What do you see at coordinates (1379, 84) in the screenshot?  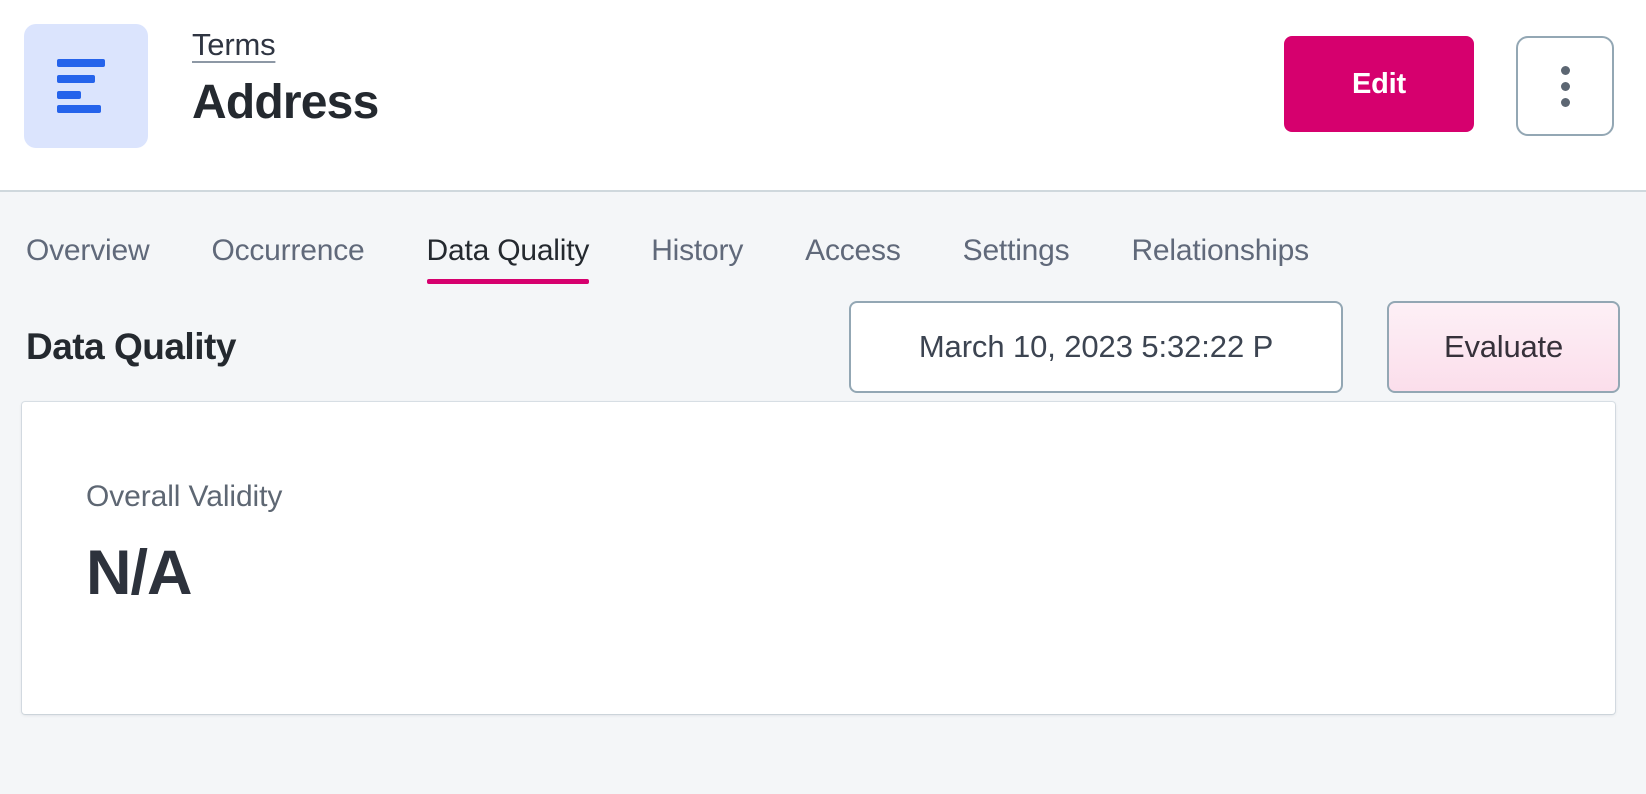 I see `edit-button: Edit` at bounding box center [1379, 84].